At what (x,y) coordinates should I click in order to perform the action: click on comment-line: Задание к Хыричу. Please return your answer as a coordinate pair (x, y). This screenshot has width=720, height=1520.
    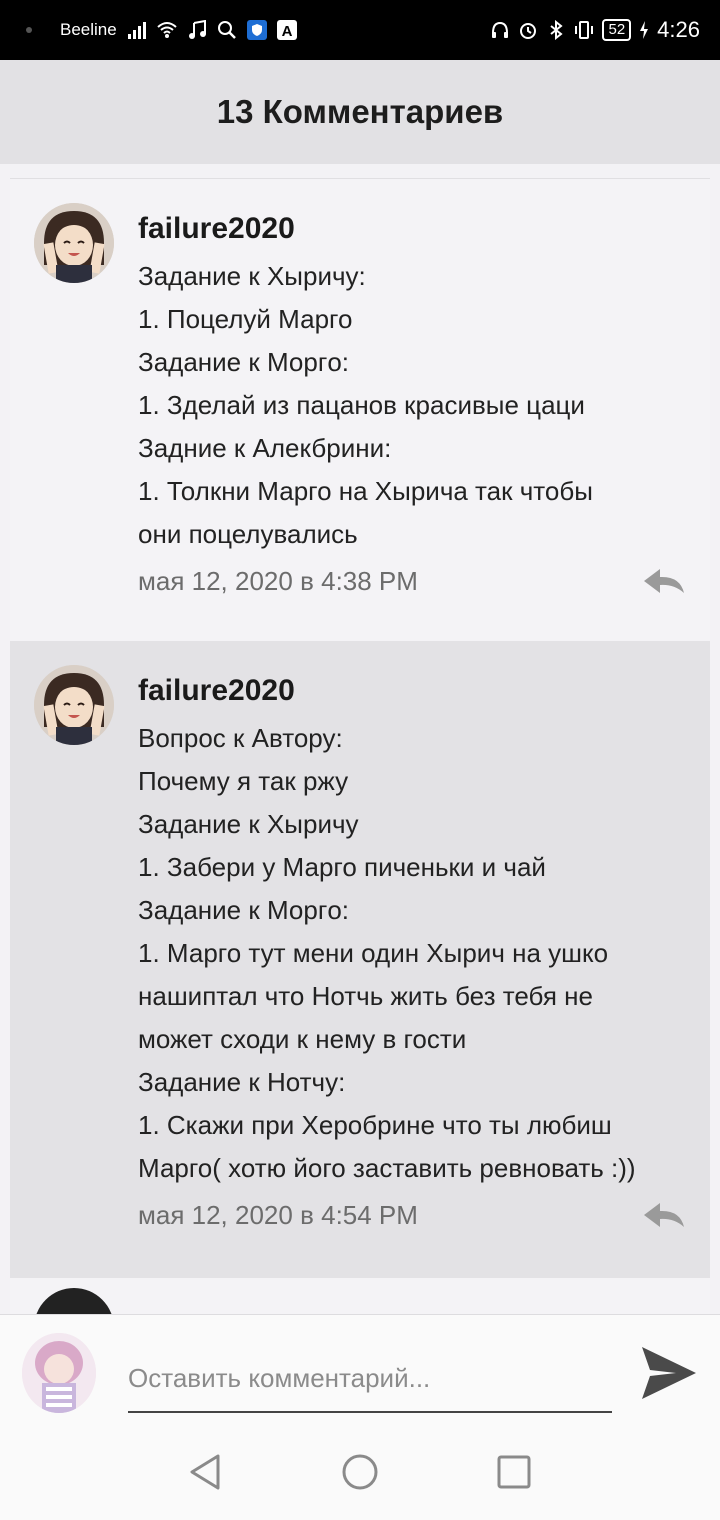
    Looking at the image, I should click on (248, 824).